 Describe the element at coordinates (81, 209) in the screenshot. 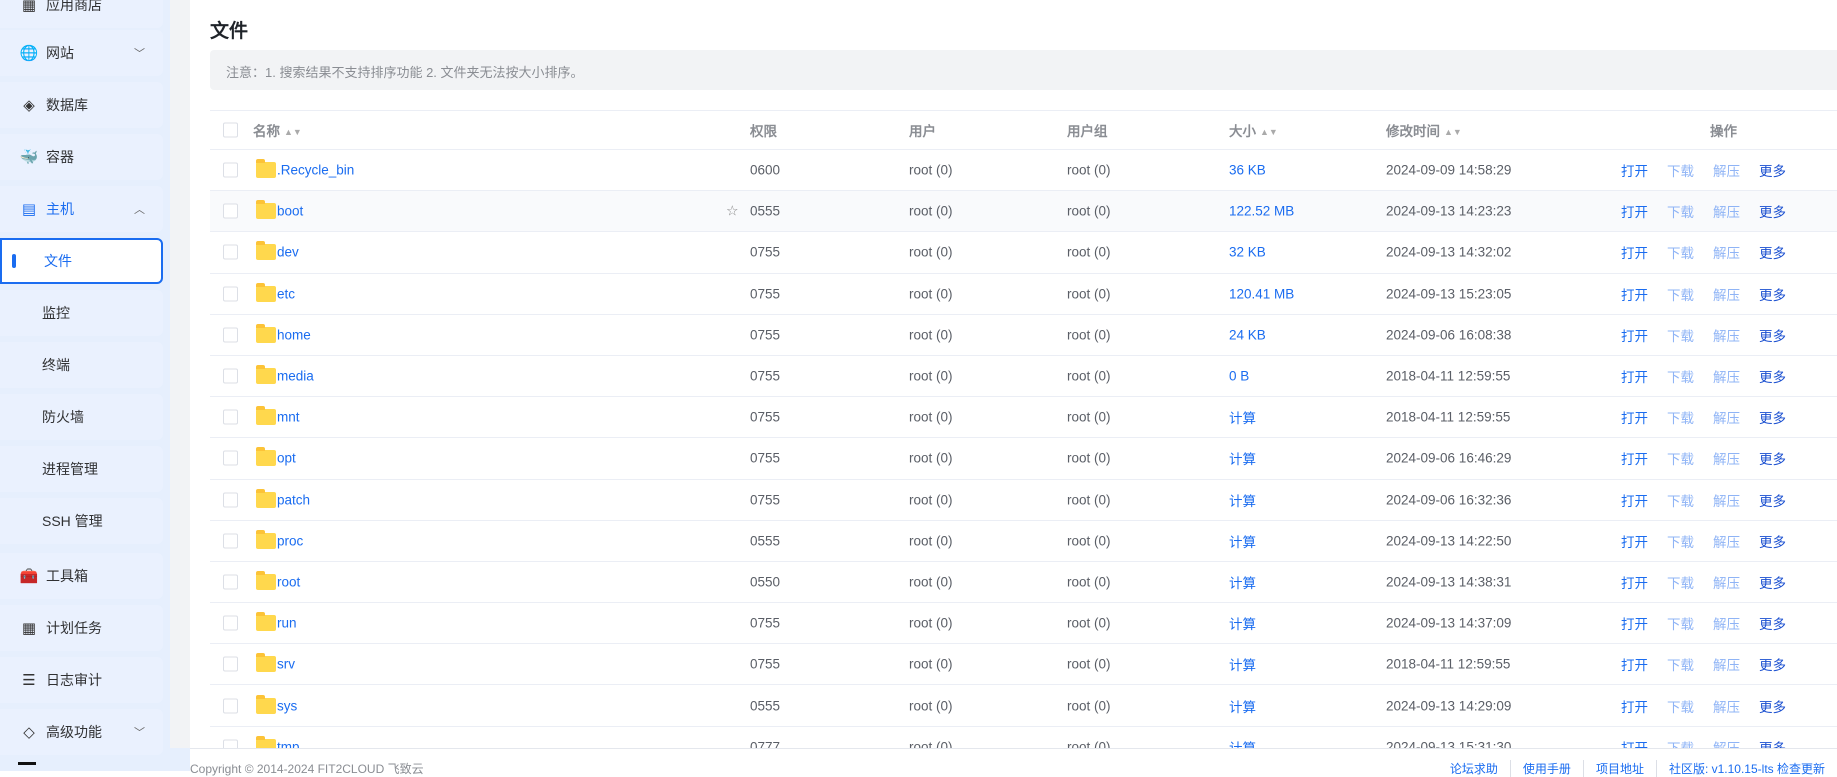

I see `sidebar-item: ▤ 主机 ︿` at that location.